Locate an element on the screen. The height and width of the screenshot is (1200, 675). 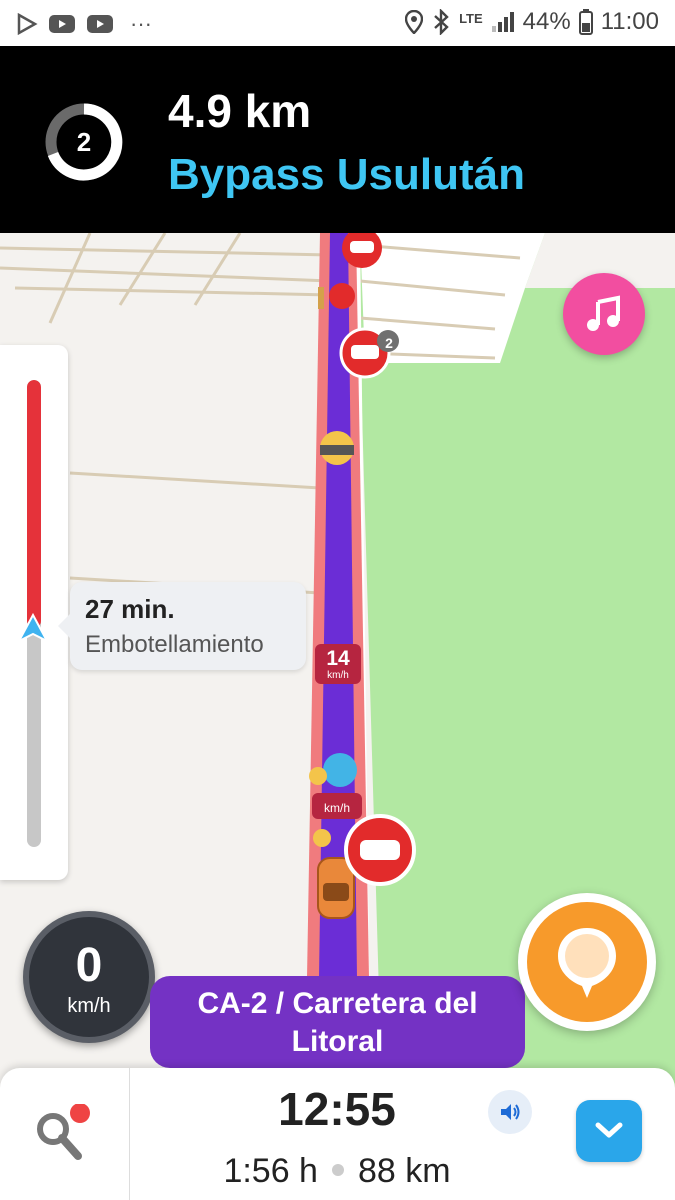
alert-count-badge: 2 is located at coordinates (389, 343).